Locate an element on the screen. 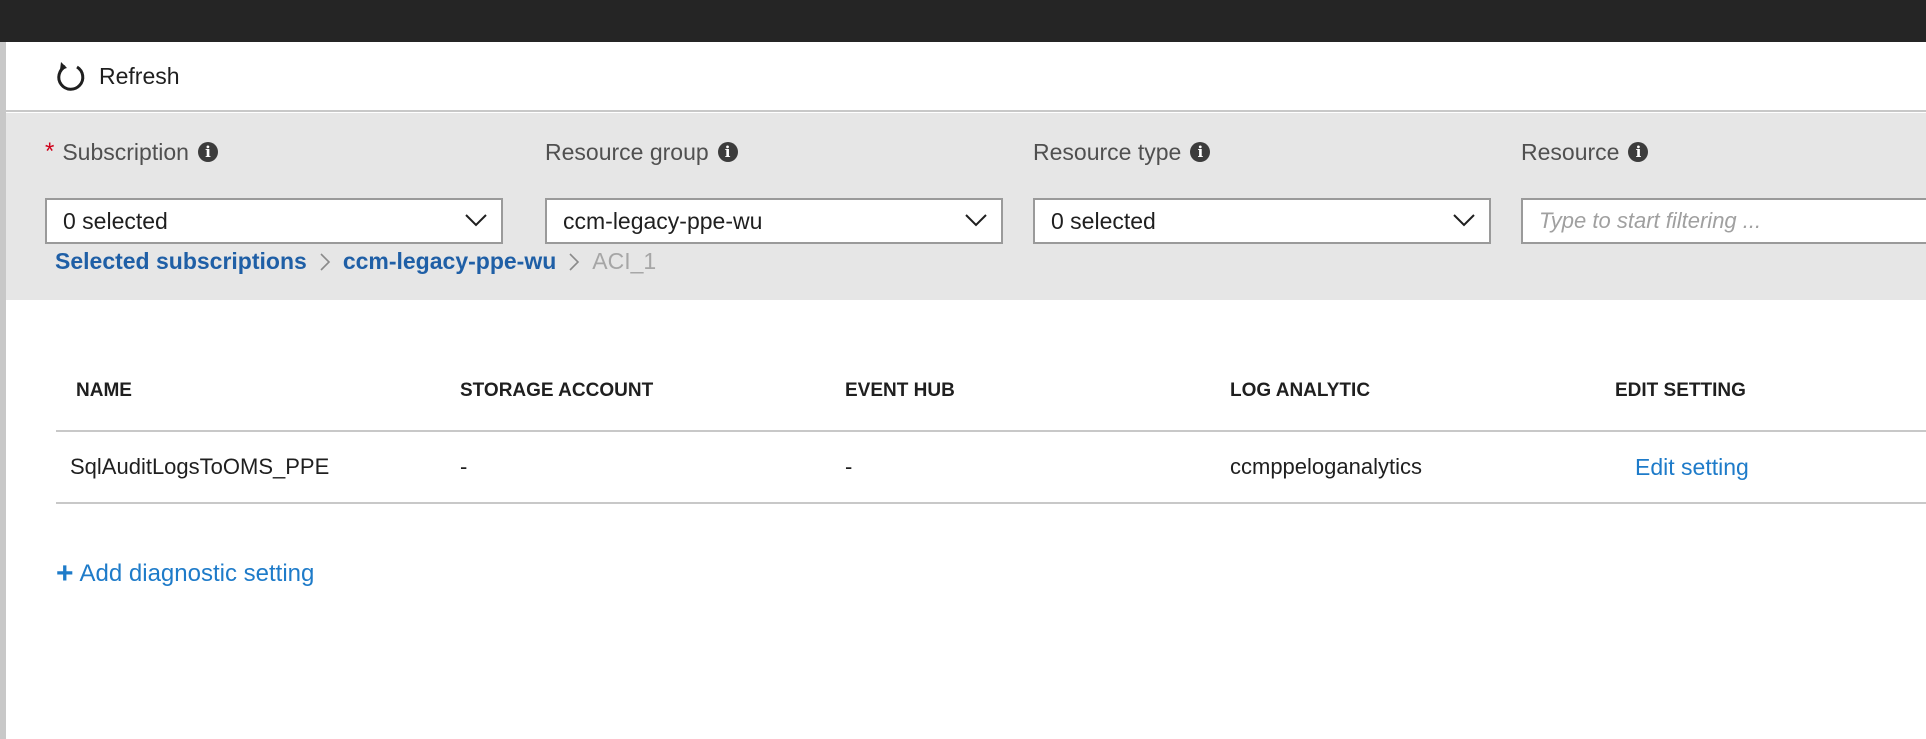  resource-filter: Resource i is located at coordinates (1723, 190).